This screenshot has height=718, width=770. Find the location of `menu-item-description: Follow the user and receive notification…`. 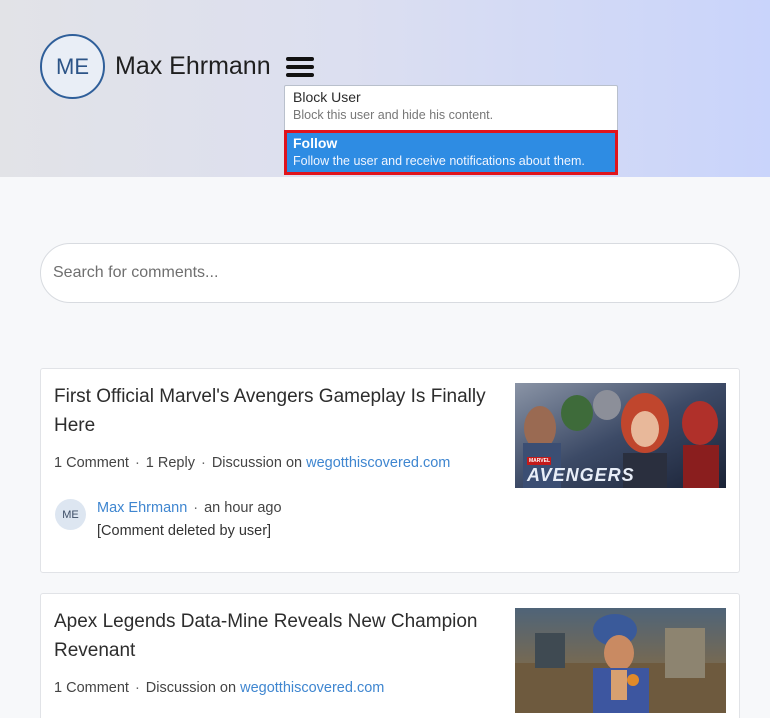

menu-item-description: Follow the user and receive notification… is located at coordinates (439, 161).